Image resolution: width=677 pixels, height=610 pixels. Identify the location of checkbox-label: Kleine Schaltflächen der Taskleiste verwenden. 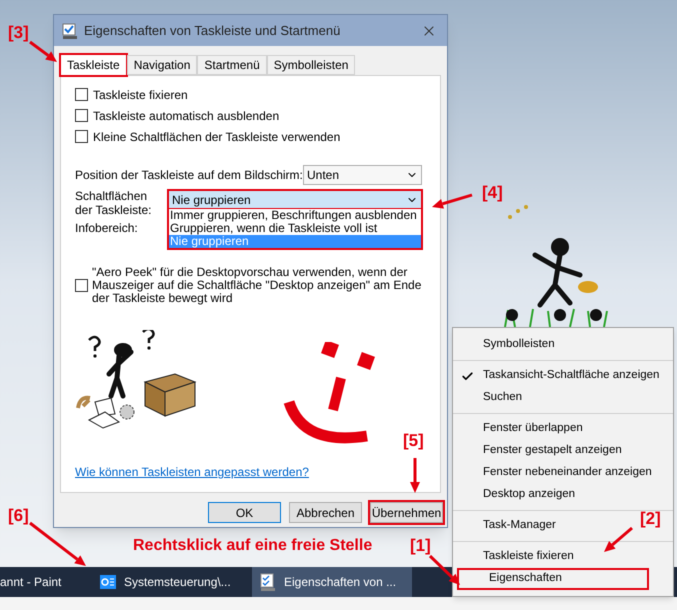
(216, 137).